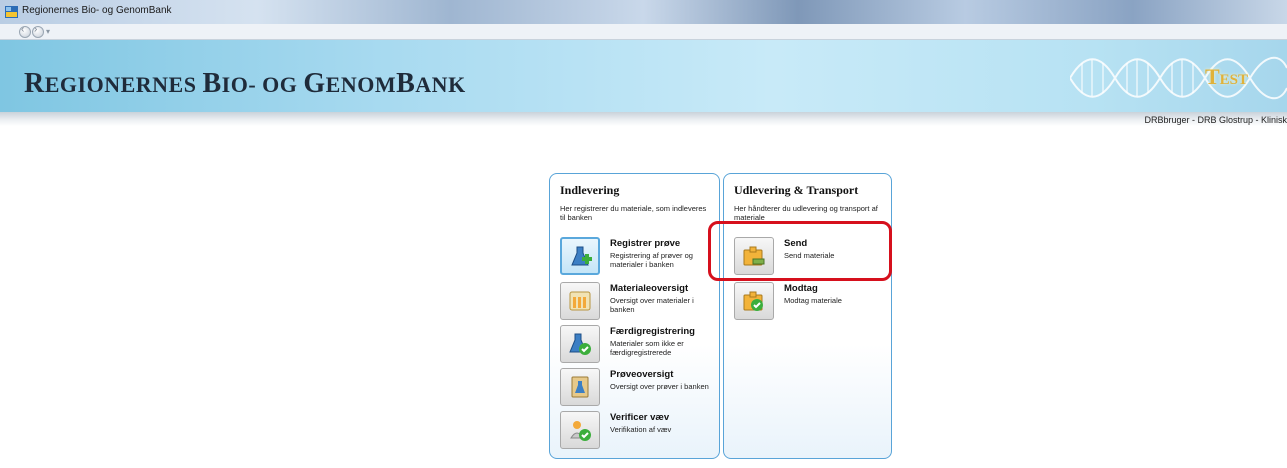 The image size is (1287, 468). I want to click on item-label: Materialeoversigt, so click(649, 288).